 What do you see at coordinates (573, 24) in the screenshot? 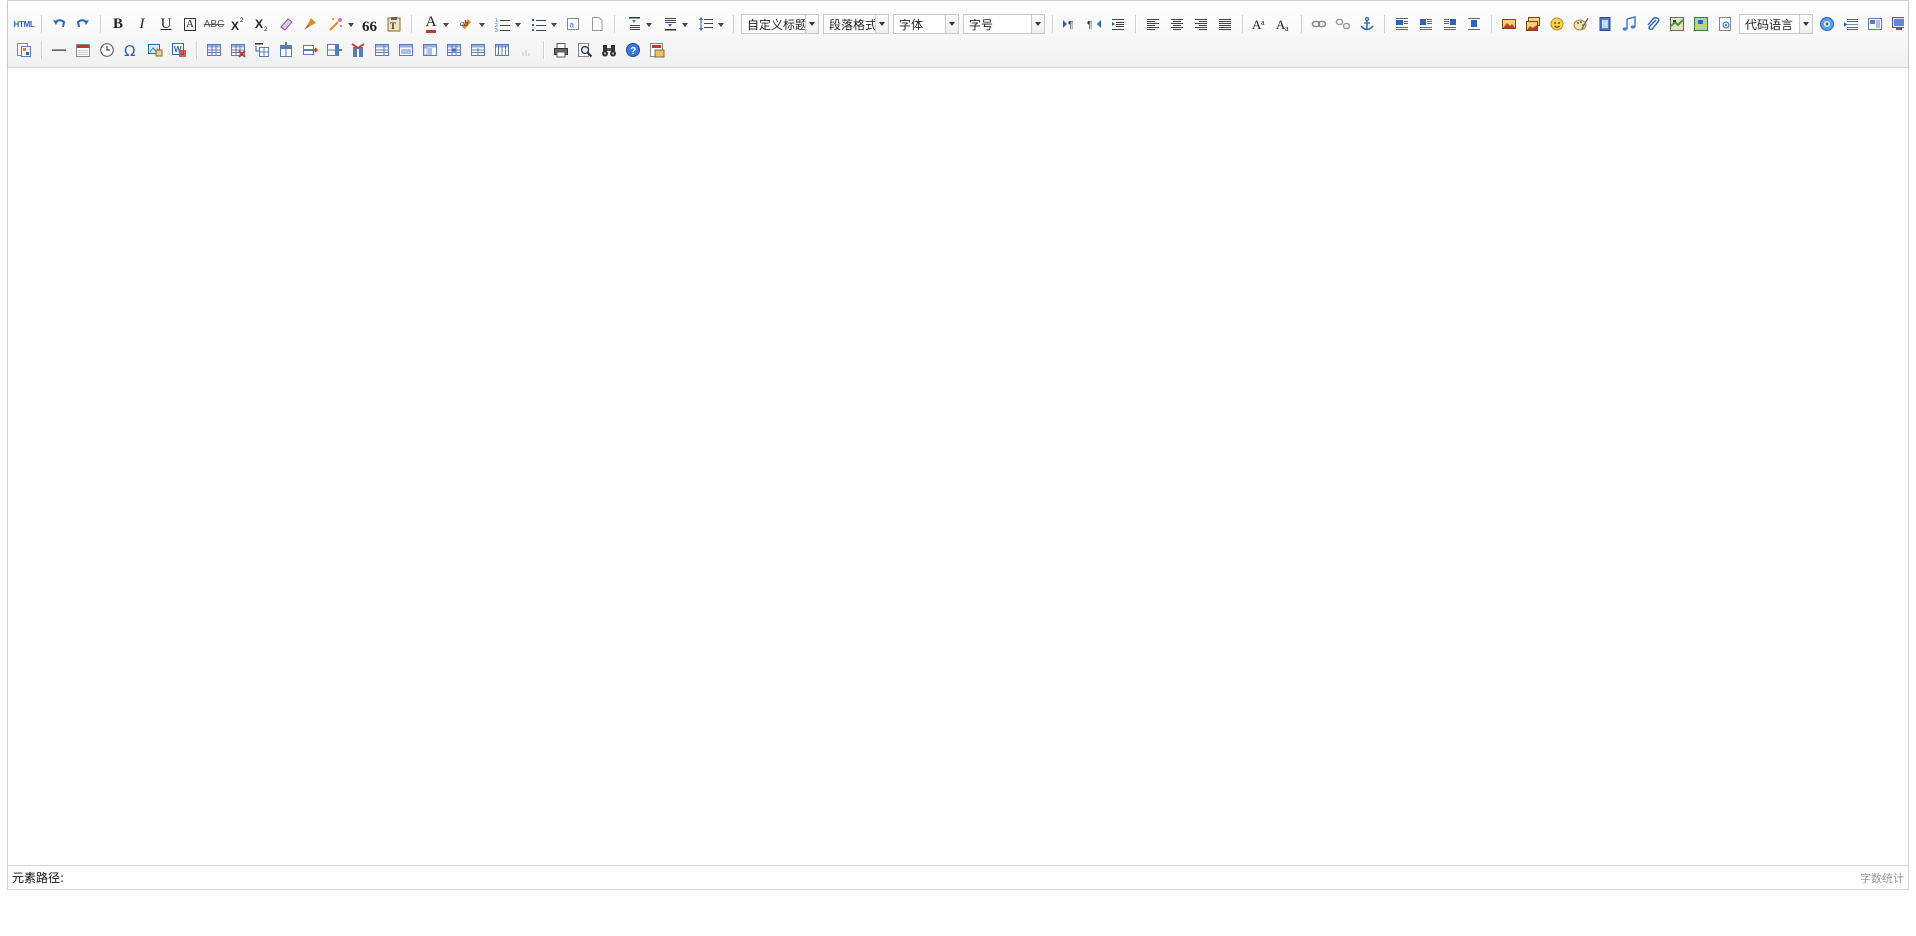
I see `select-all-button: a` at bounding box center [573, 24].